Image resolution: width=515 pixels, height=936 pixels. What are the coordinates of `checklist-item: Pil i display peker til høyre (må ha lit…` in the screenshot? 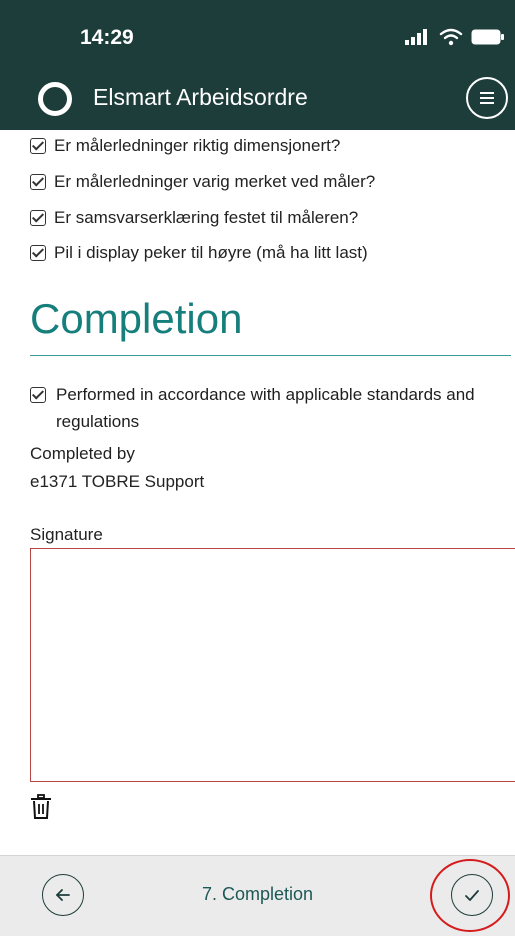 It's located at (199, 253).